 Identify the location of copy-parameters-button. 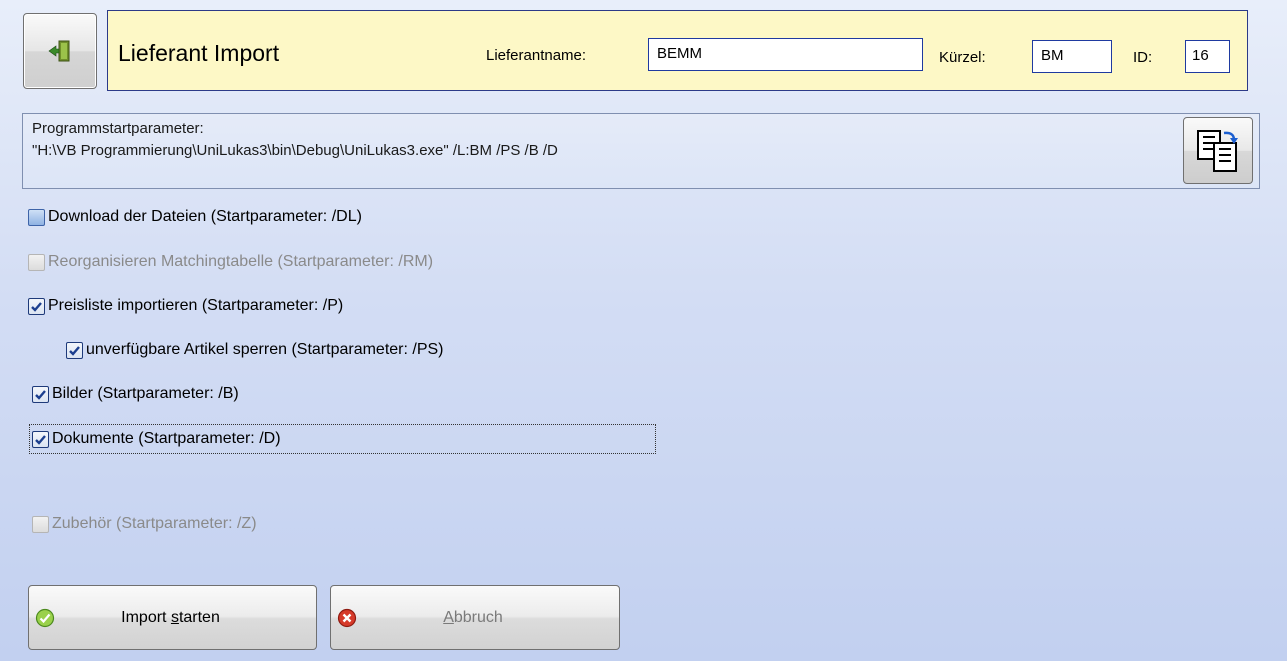
(1218, 150).